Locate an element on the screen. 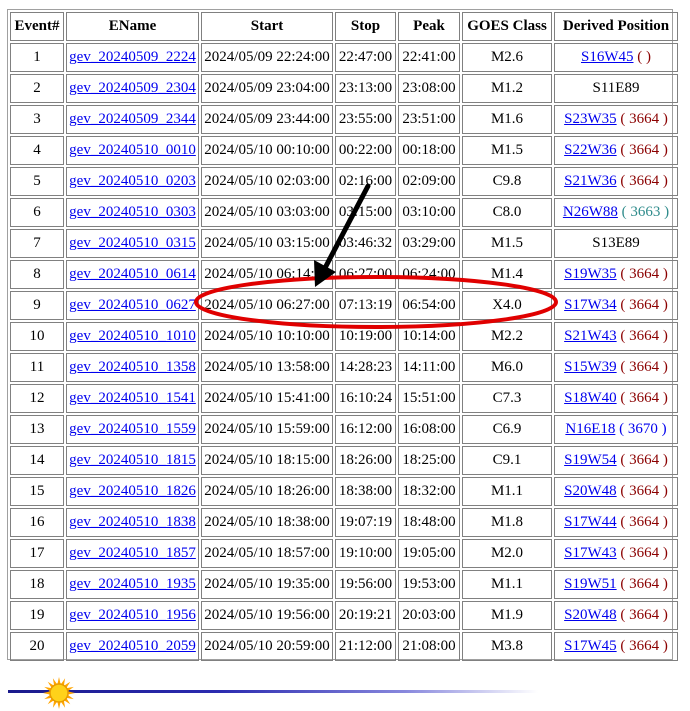 This screenshot has height=711, width=690. goes-class-cell: M6.0 is located at coordinates (507, 367).